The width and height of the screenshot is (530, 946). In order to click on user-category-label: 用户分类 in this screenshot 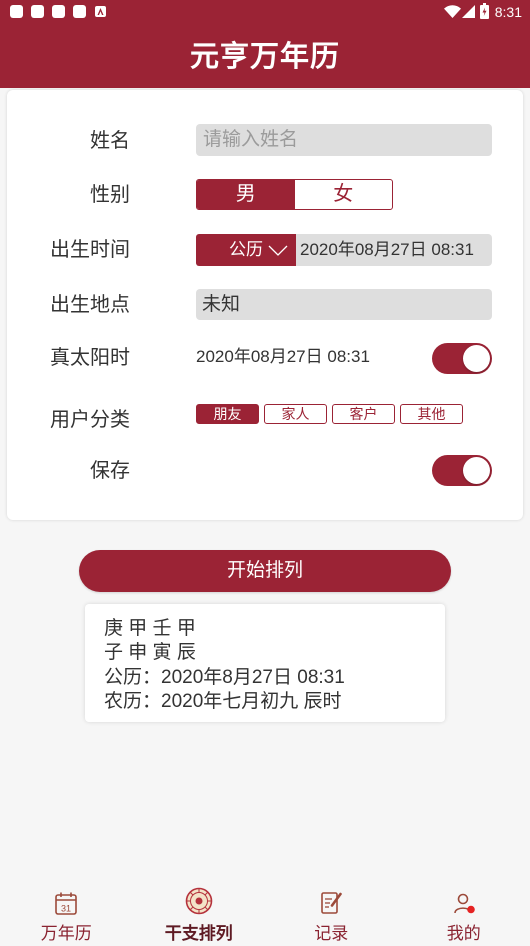, I will do `click(90, 420)`.